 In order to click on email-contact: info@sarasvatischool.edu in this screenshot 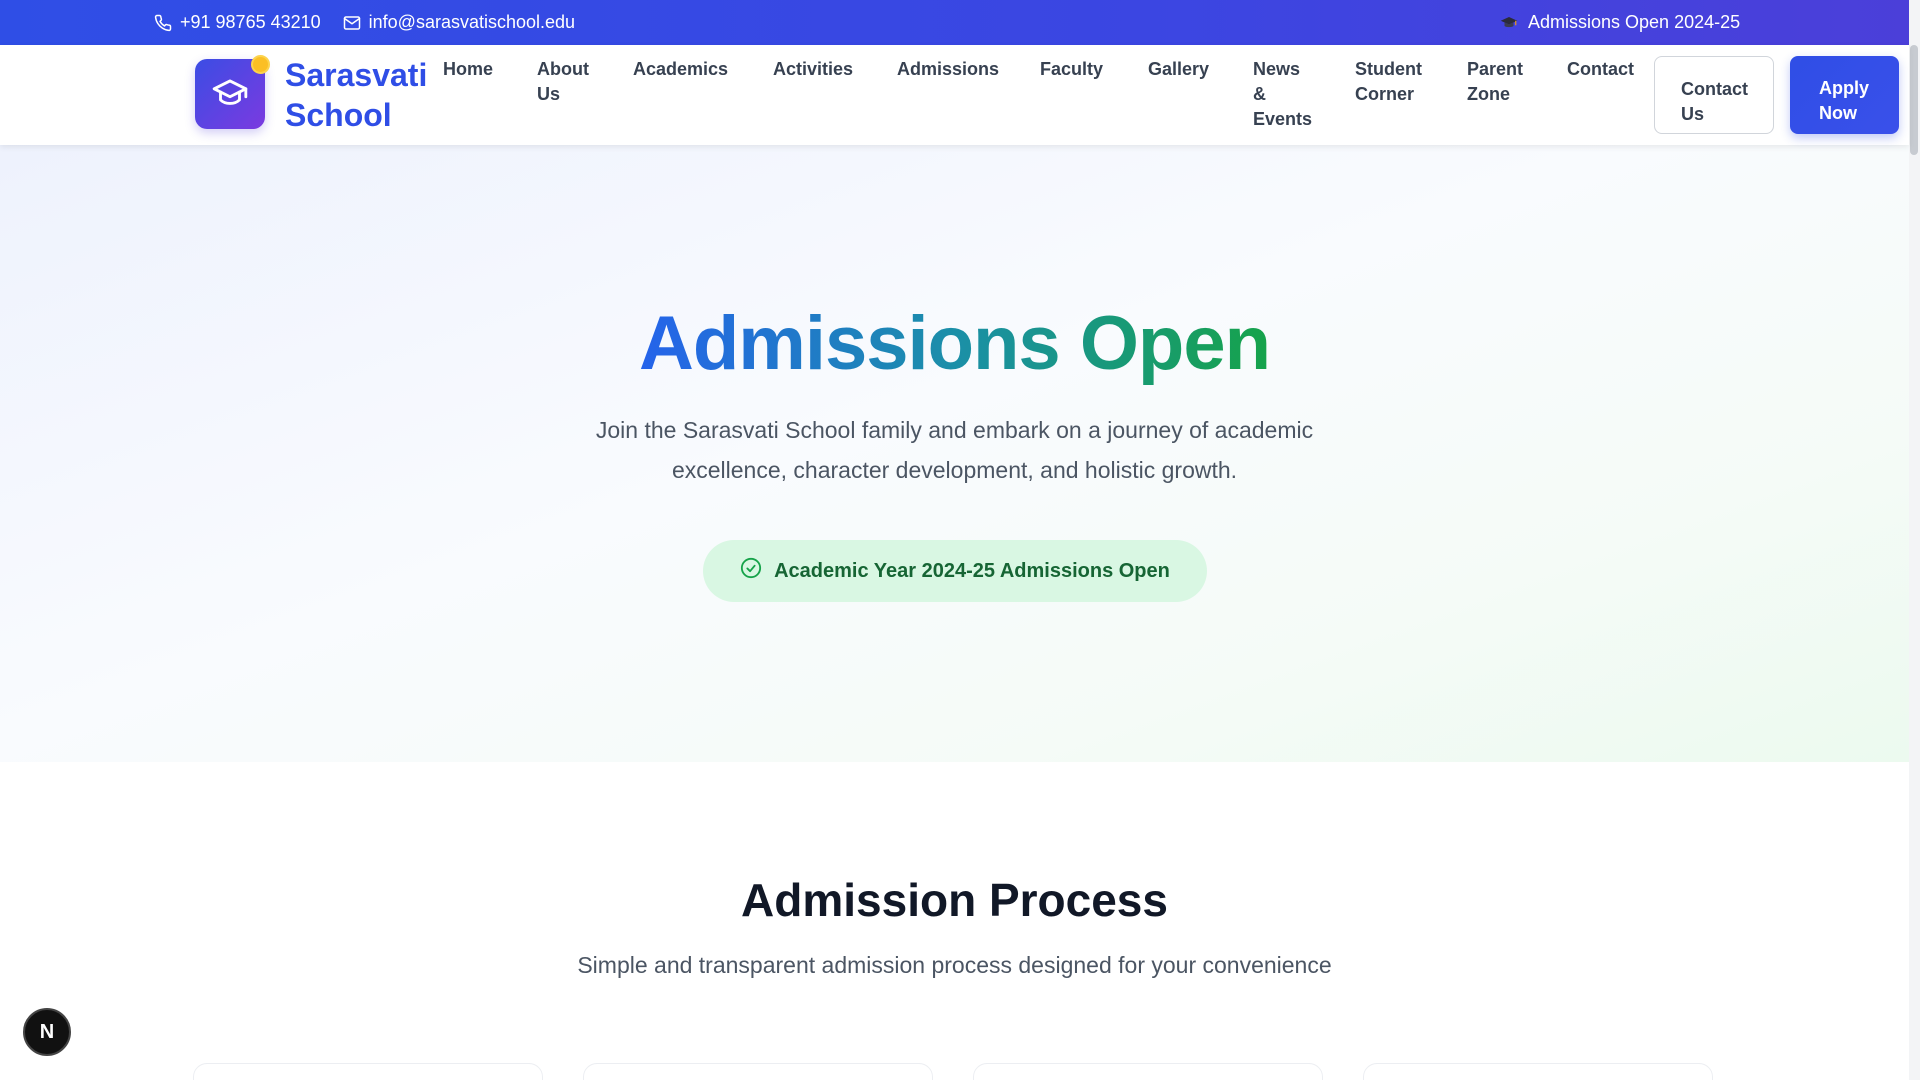, I will do `click(459, 22)`.